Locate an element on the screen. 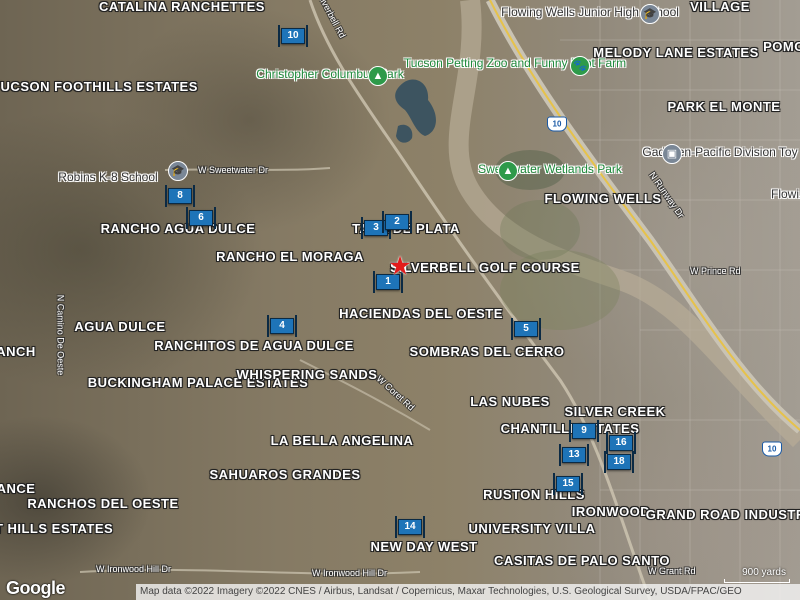  label-whispering-sands: WHISPERING SANDS is located at coordinates (307, 374).